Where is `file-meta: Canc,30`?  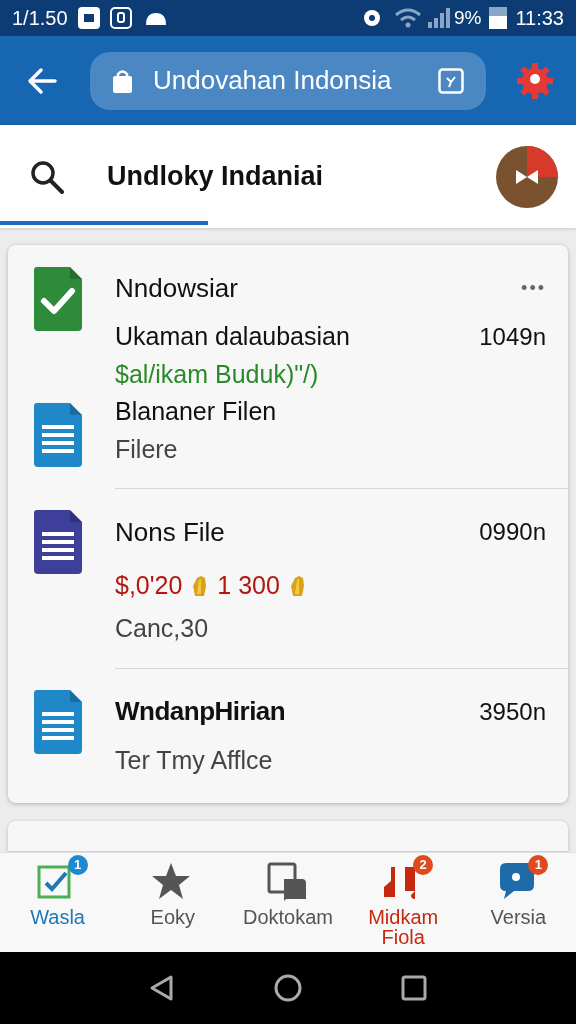
file-meta: Canc,30 is located at coordinates (162, 628).